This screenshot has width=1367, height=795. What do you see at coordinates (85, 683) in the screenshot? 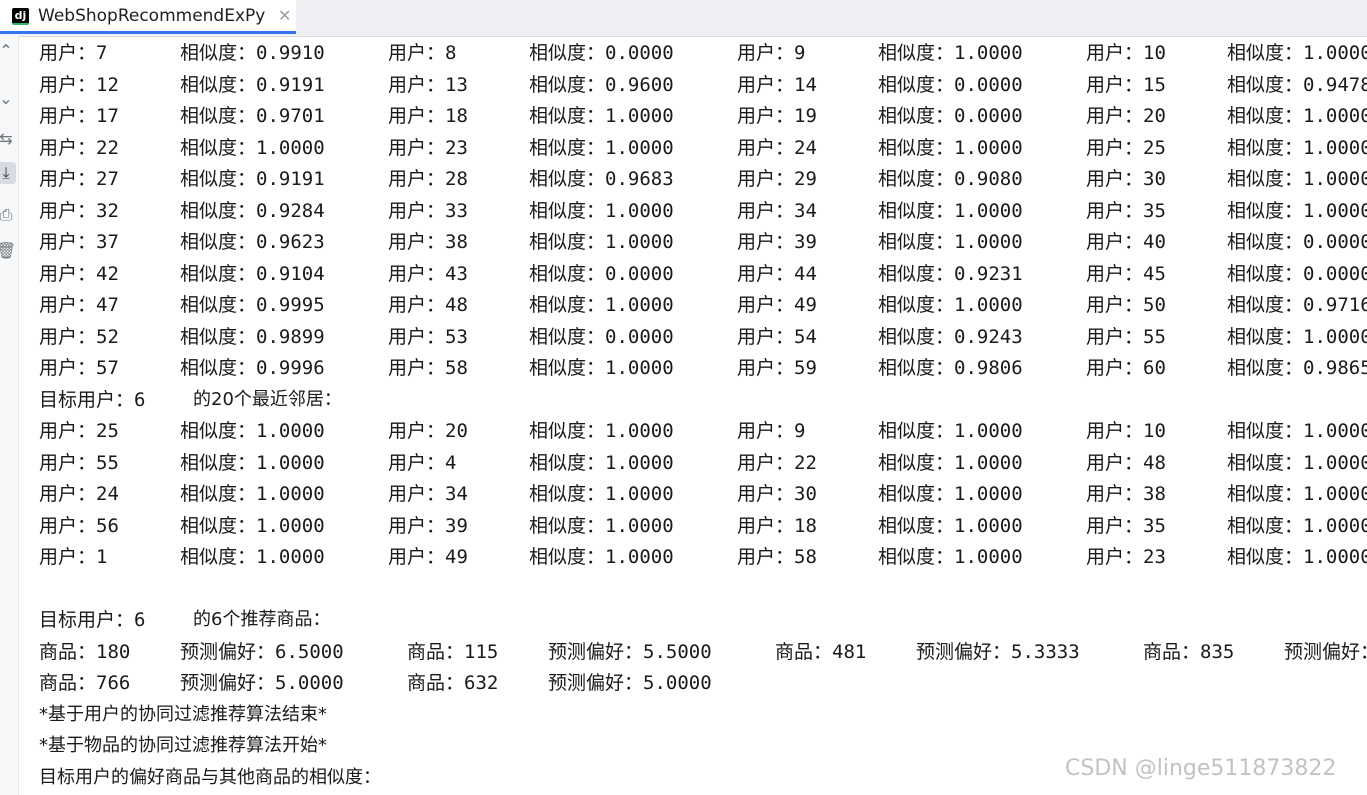
I see `product-id: 商品：766` at bounding box center [85, 683].